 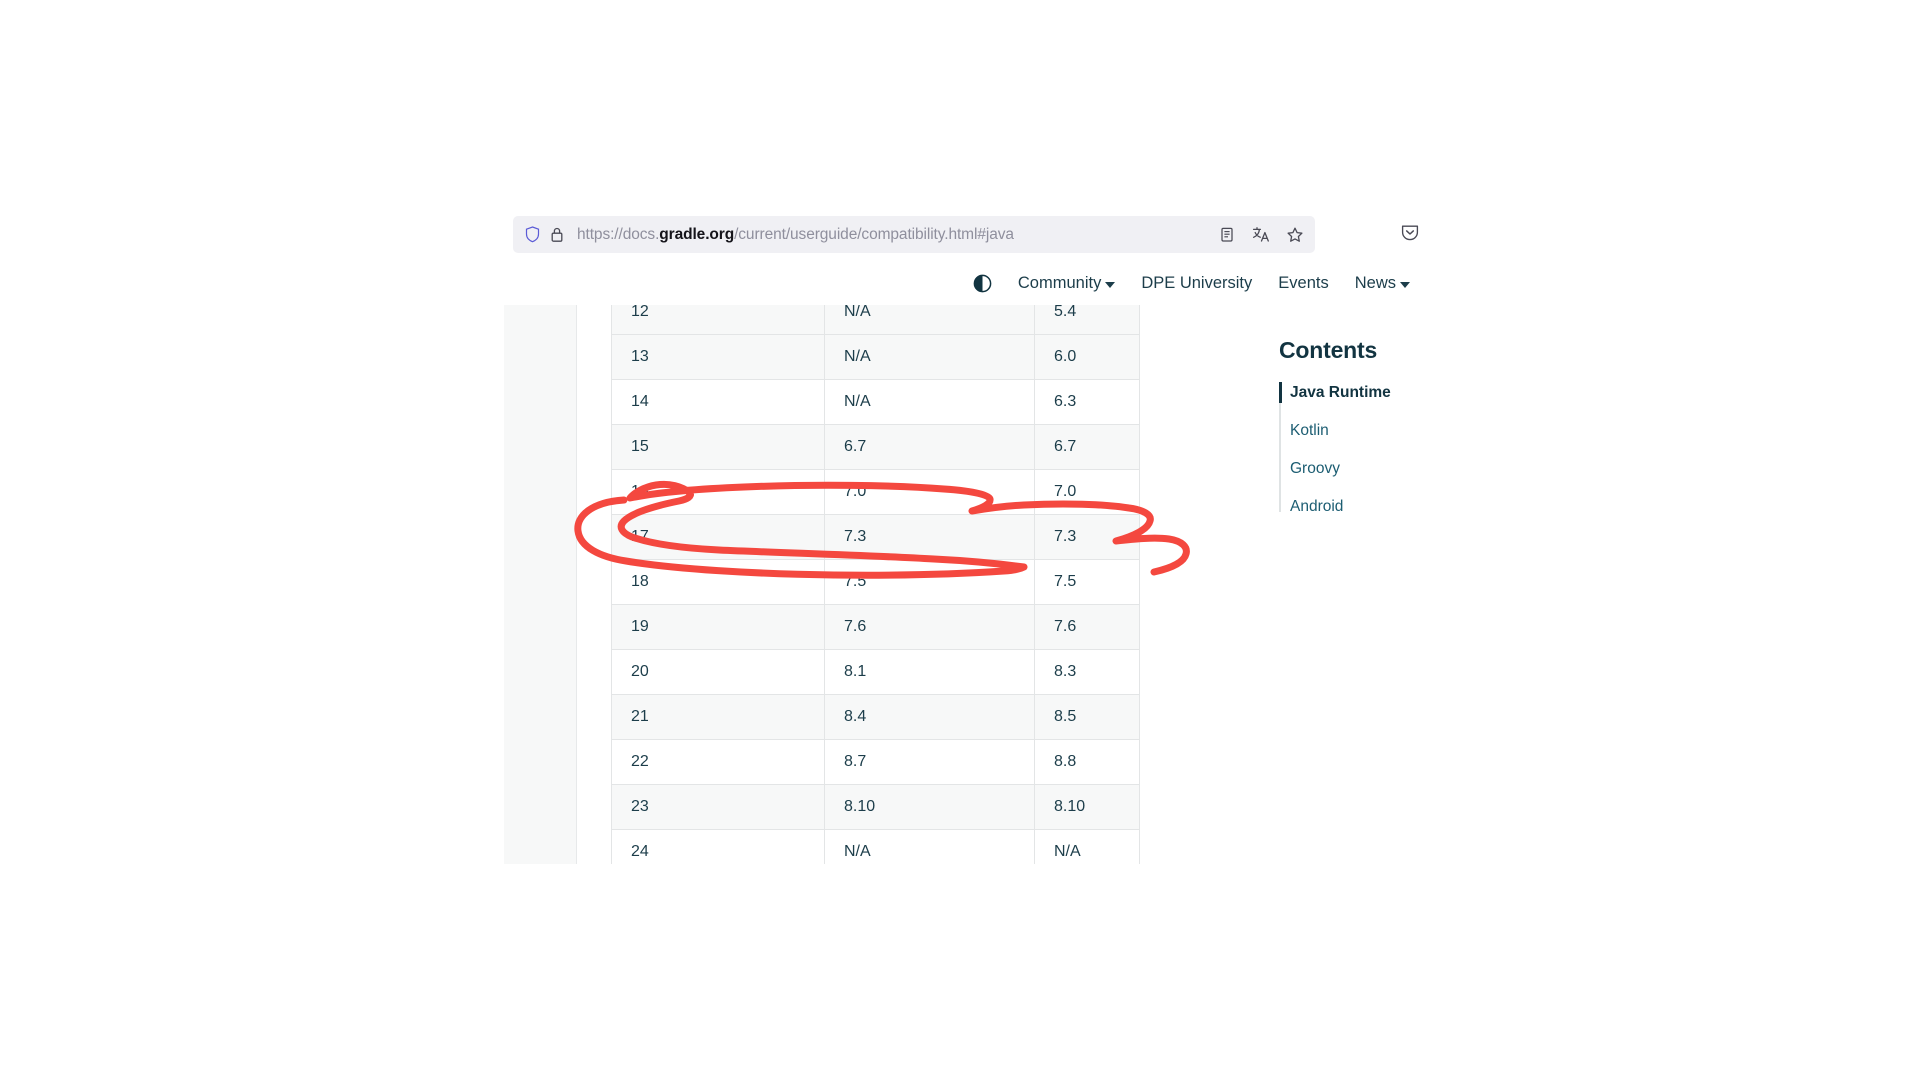 I want to click on table-cell-groovy: 8.3, so click(x=1087, y=672).